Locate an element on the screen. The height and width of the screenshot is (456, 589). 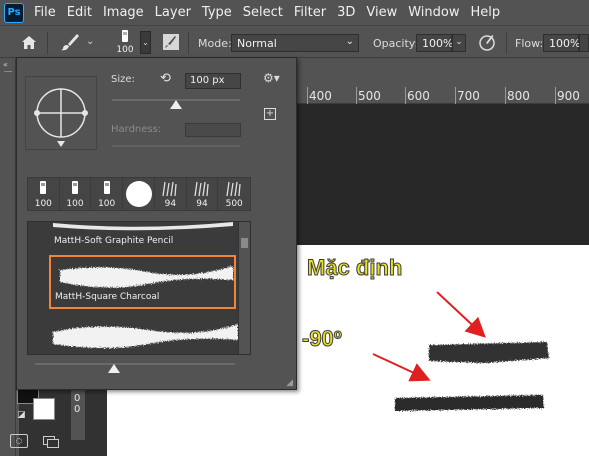
brush-size-picker: 100 is located at coordinates (125, 43).